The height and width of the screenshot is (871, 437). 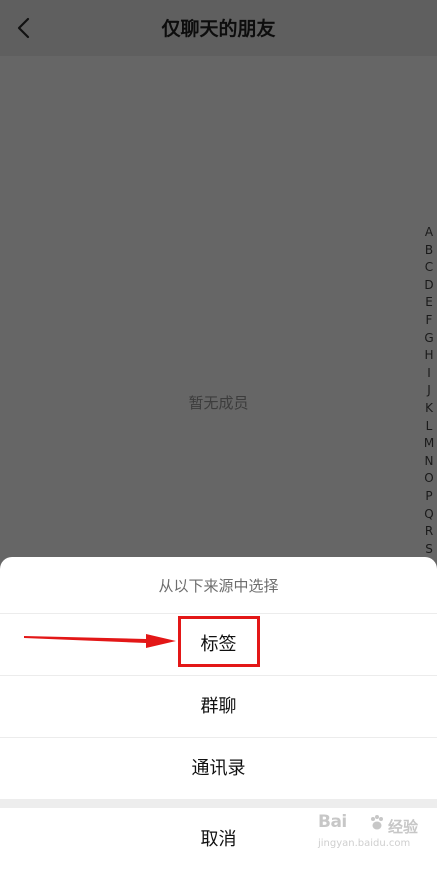 I want to click on index-letter: I, so click(x=428, y=374).